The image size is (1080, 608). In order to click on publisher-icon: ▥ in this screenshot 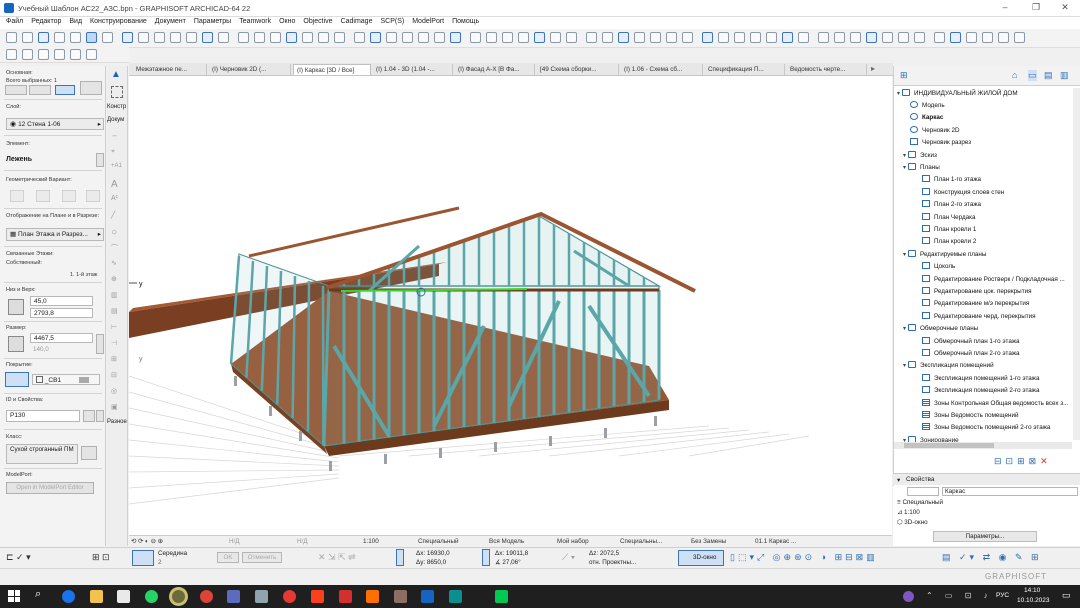, I will do `click(1064, 75)`.